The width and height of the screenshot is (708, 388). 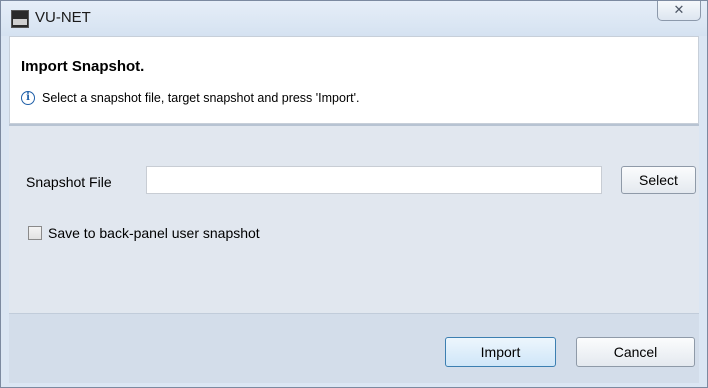 What do you see at coordinates (154, 233) in the screenshot?
I see `save-to-back-panel-label: Save to back-panel user snapshot` at bounding box center [154, 233].